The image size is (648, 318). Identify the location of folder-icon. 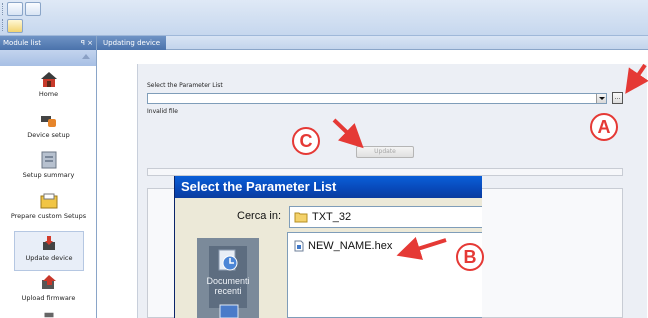
(301, 217).